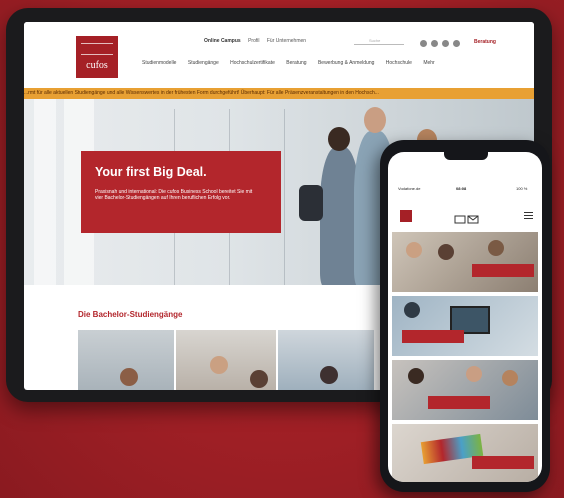  What do you see at coordinates (522, 188) in the screenshot?
I see `battery: 100 %` at bounding box center [522, 188].